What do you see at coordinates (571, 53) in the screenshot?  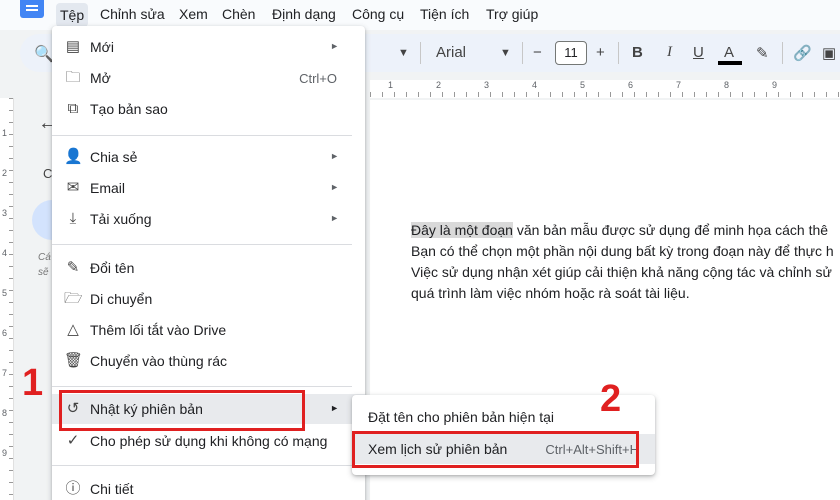 I see `font-size-input: 11` at bounding box center [571, 53].